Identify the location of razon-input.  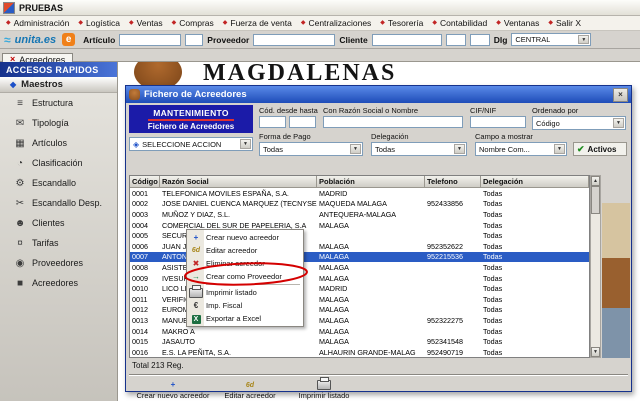
(393, 122).